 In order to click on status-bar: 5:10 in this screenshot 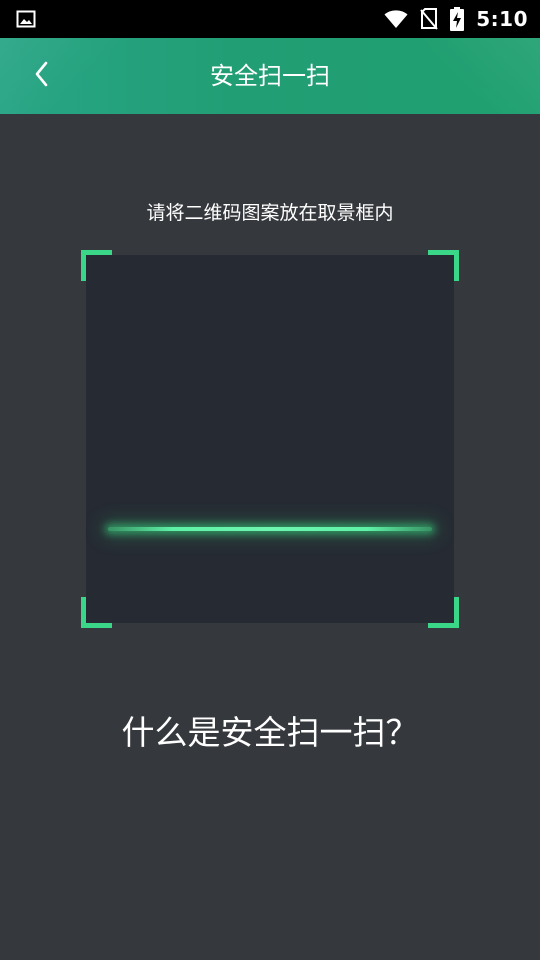, I will do `click(270, 19)`.